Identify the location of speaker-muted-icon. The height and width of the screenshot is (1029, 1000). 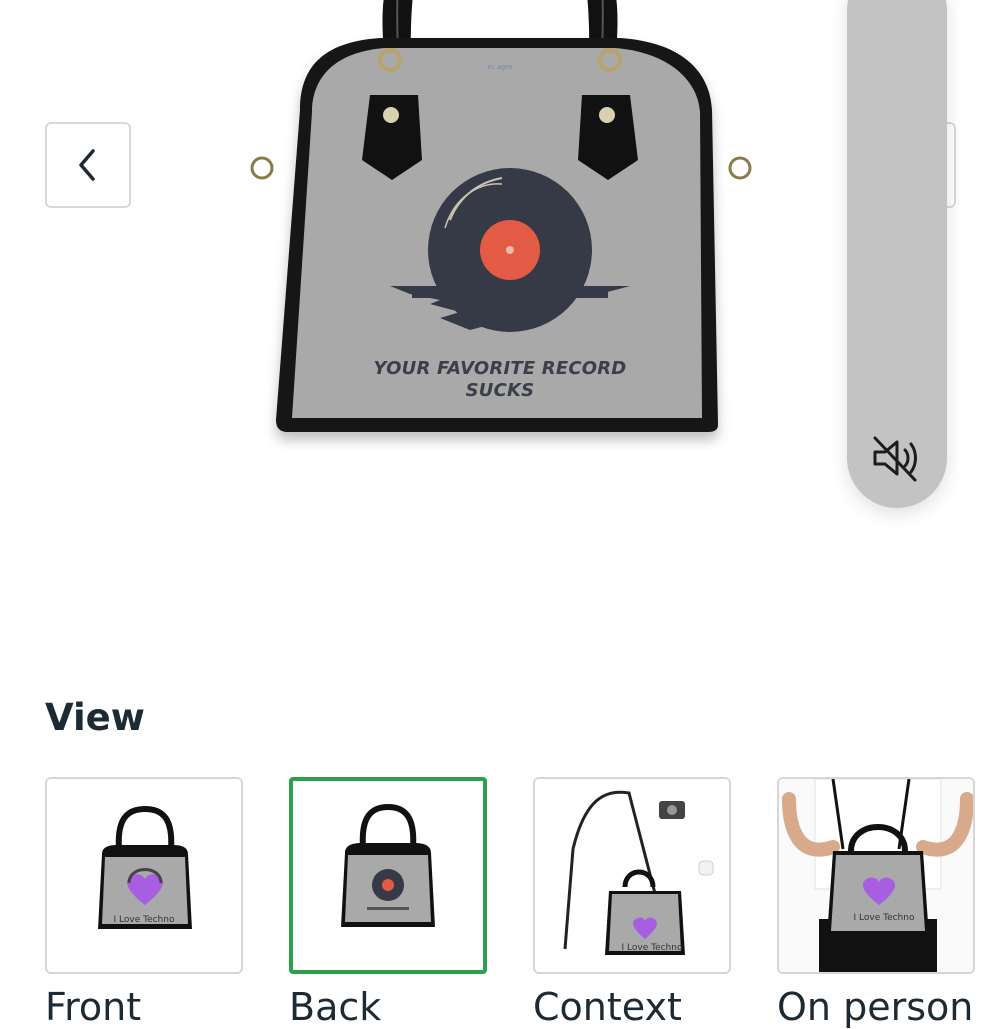
(897, 458).